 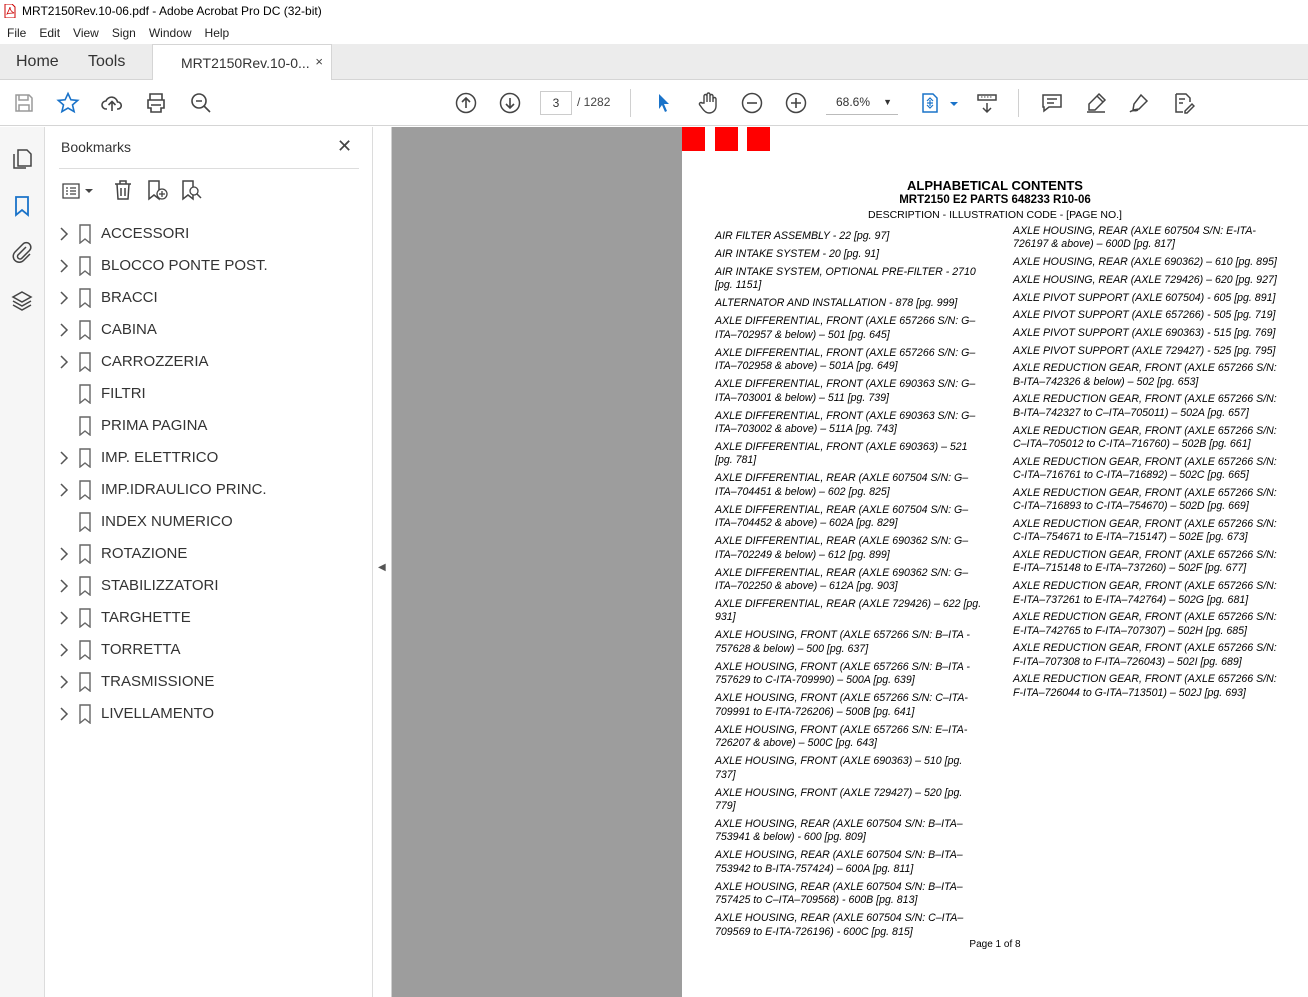 What do you see at coordinates (209, 168) in the screenshot?
I see `panel-divider` at bounding box center [209, 168].